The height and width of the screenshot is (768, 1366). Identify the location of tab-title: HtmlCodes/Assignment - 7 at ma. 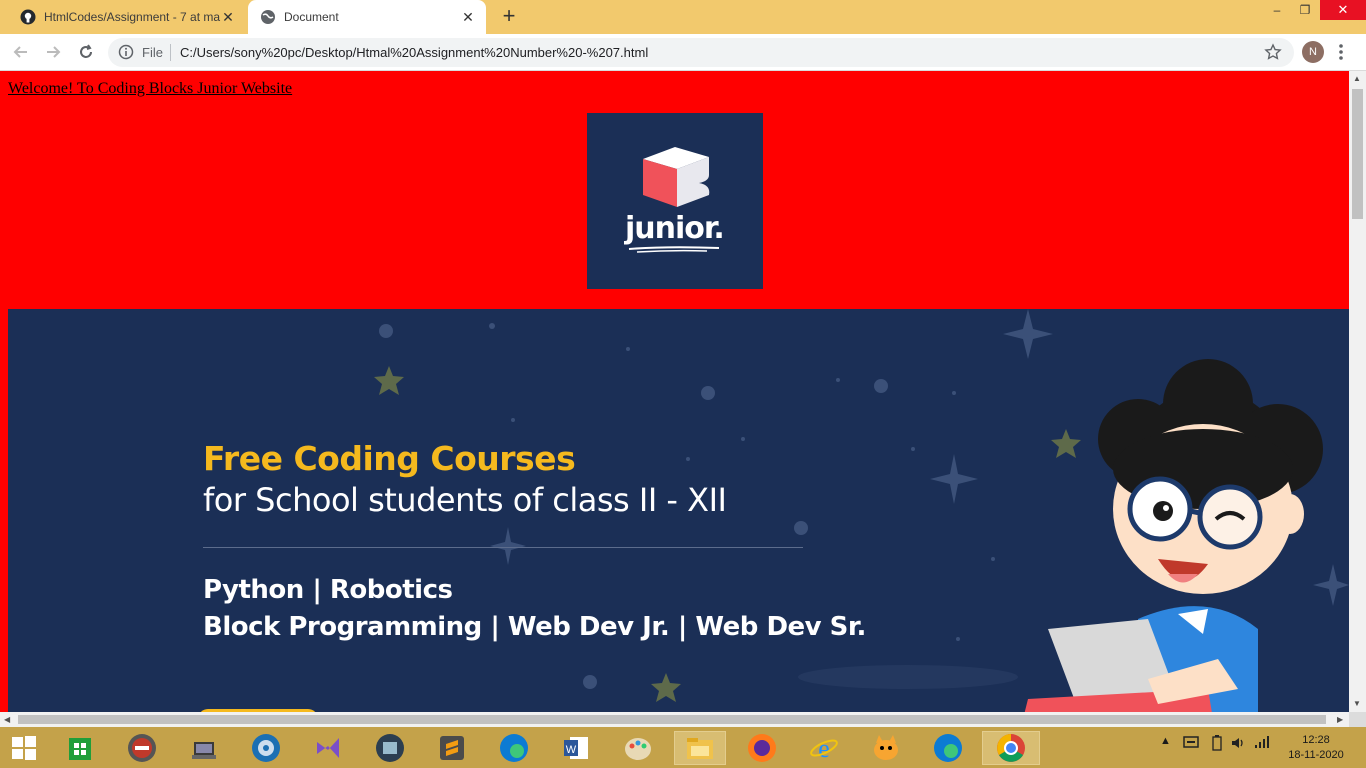
(132, 17).